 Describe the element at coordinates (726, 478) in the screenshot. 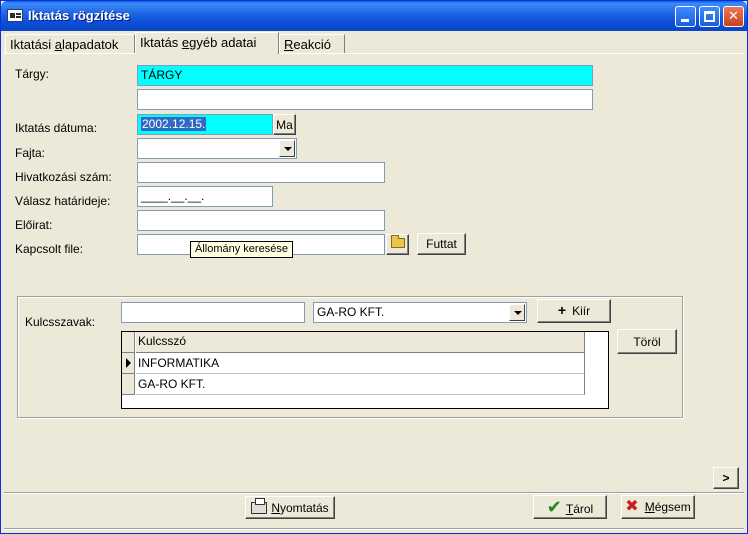

I see `next-page-button: >` at that location.